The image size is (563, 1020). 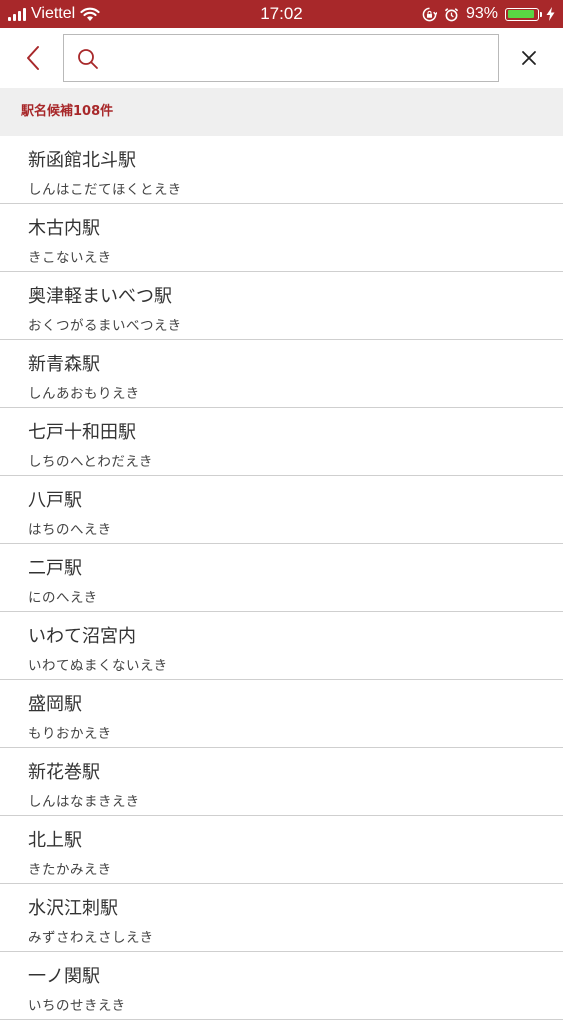 What do you see at coordinates (88, 59) in the screenshot?
I see `search-icon` at bounding box center [88, 59].